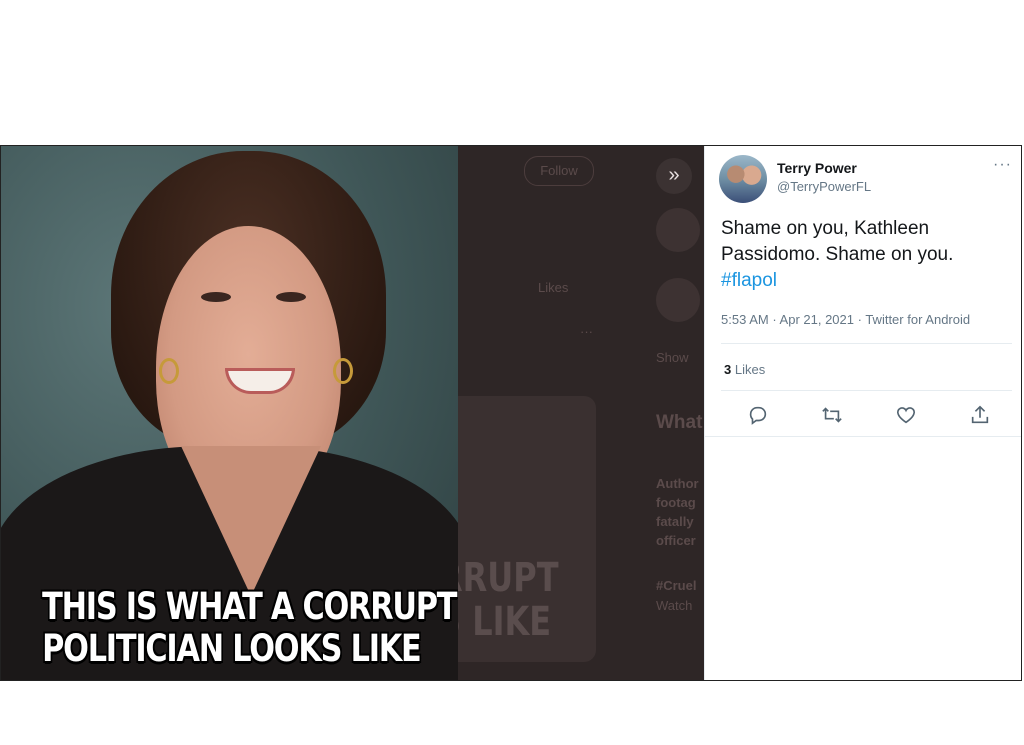  What do you see at coordinates (749, 280) in the screenshot?
I see `hashtag-link: #flapol` at bounding box center [749, 280].